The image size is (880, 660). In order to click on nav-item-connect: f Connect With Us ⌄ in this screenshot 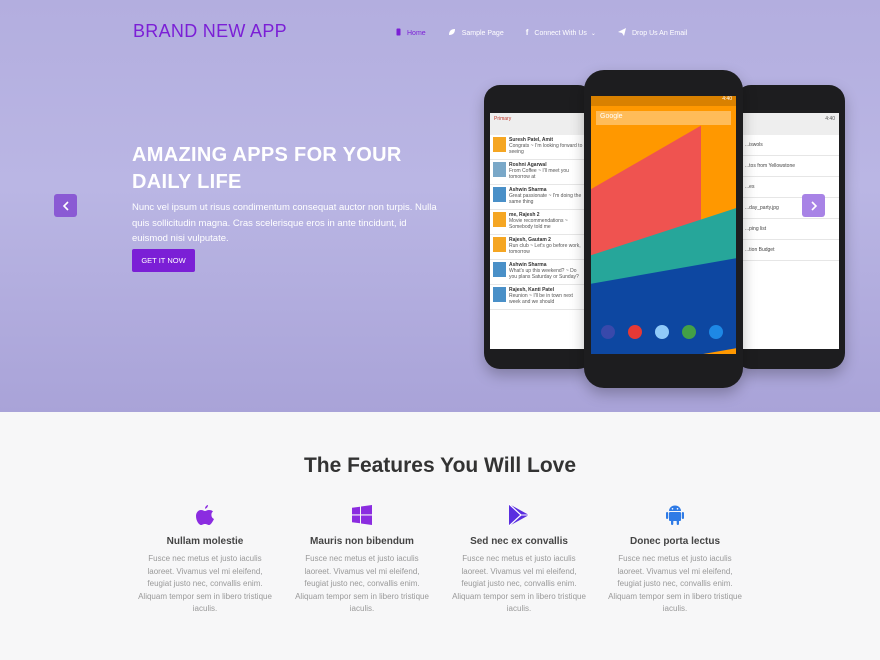, I will do `click(561, 33)`.